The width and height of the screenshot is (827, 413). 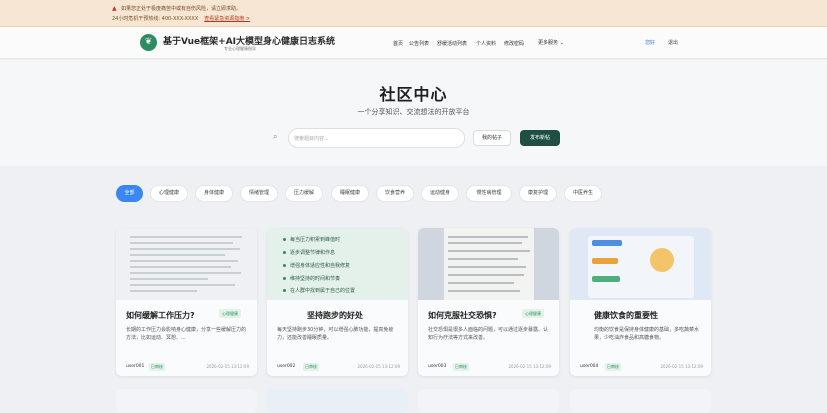 I want to click on post-excerpt: 均衡的饮食是保持身体健康的基础，多吃蔬菜水果，少吃油炸食品和高糖食物。, so click(x=647, y=334).